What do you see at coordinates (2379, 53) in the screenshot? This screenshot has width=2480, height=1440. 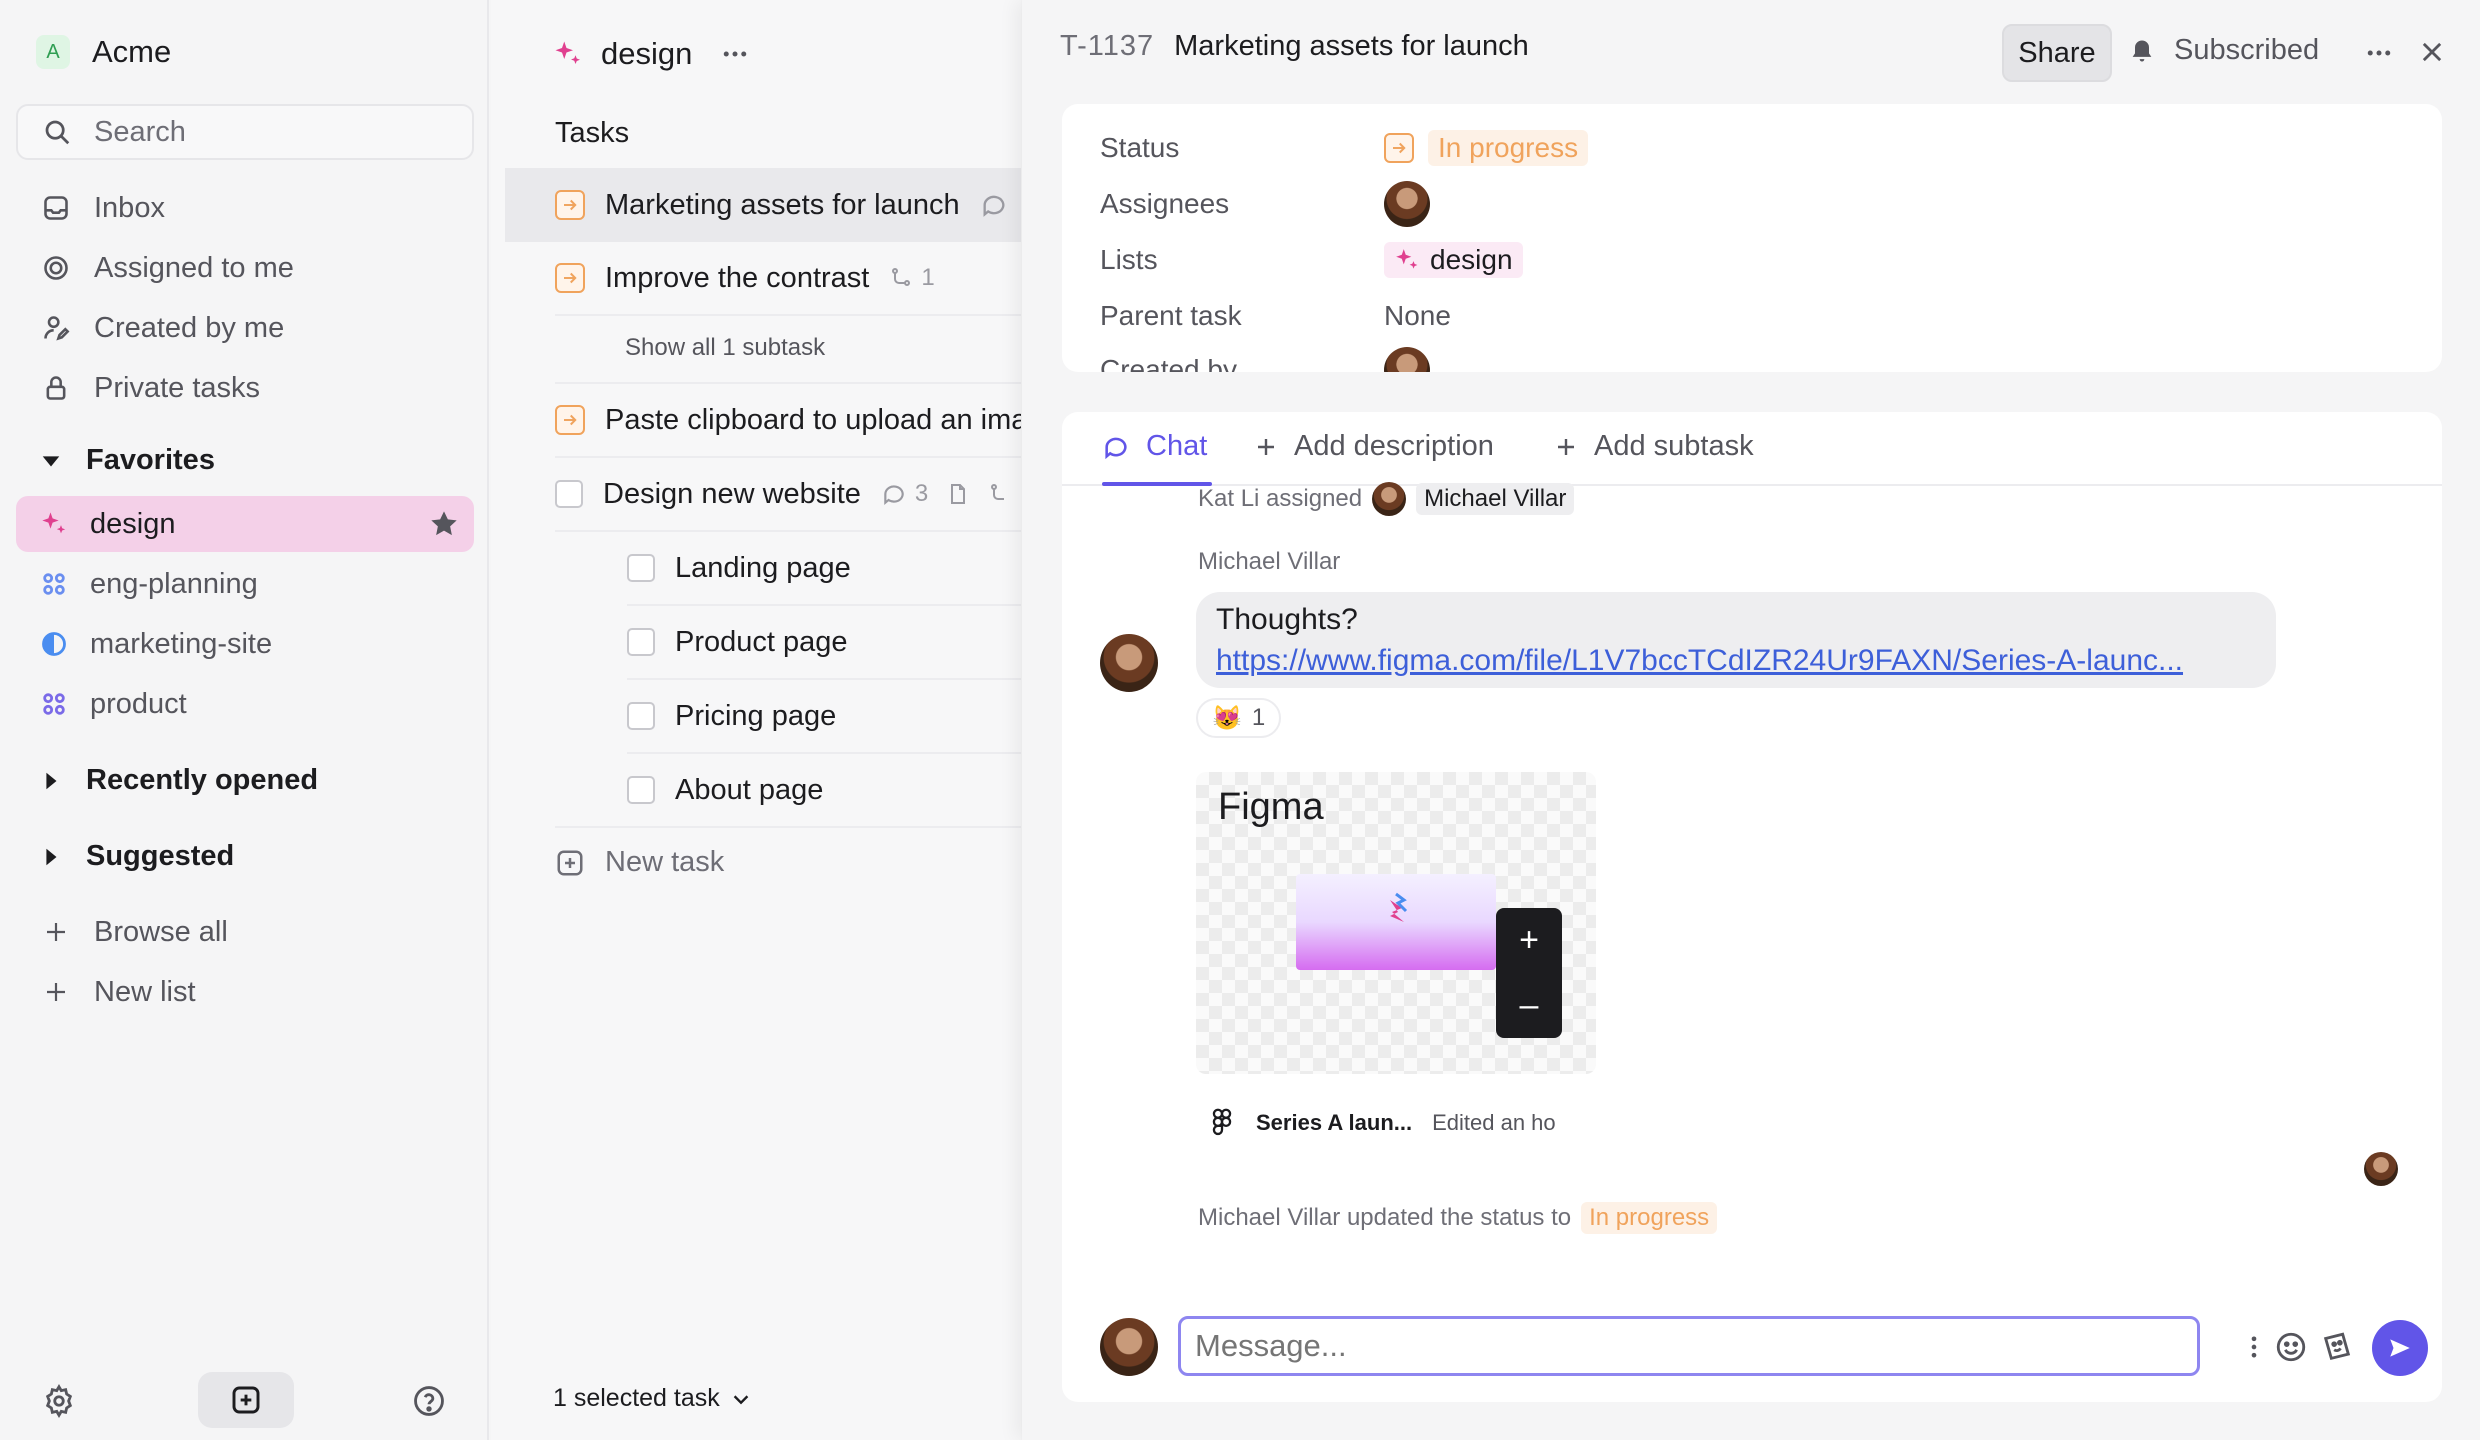 I see `more-options-icon` at bounding box center [2379, 53].